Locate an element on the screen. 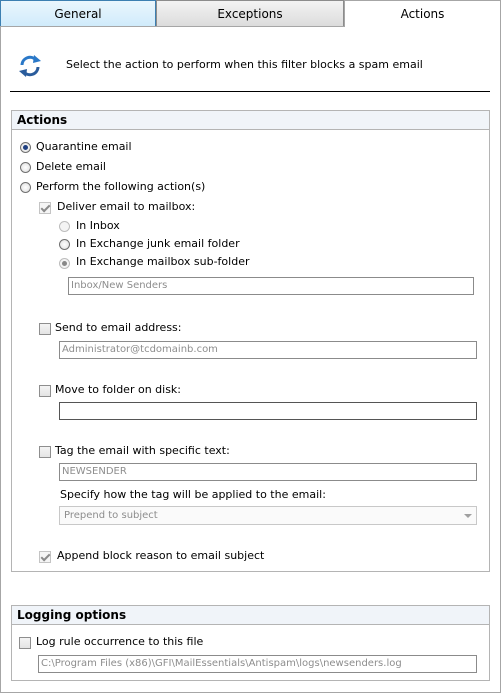 Image resolution: width=501 pixels, height=693 pixels. quarantine-label: Quarantine email is located at coordinates (84, 146).